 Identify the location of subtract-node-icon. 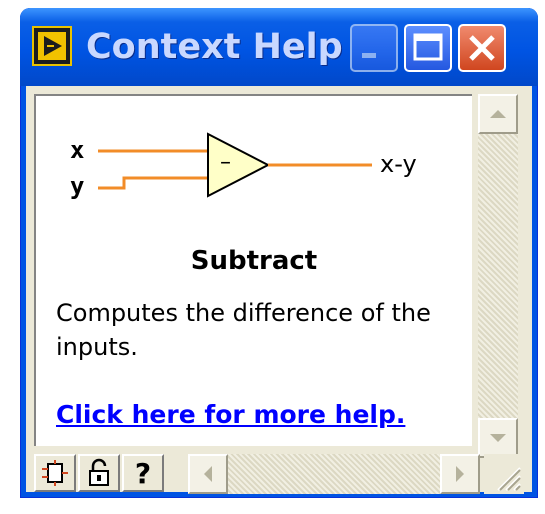
(239, 165).